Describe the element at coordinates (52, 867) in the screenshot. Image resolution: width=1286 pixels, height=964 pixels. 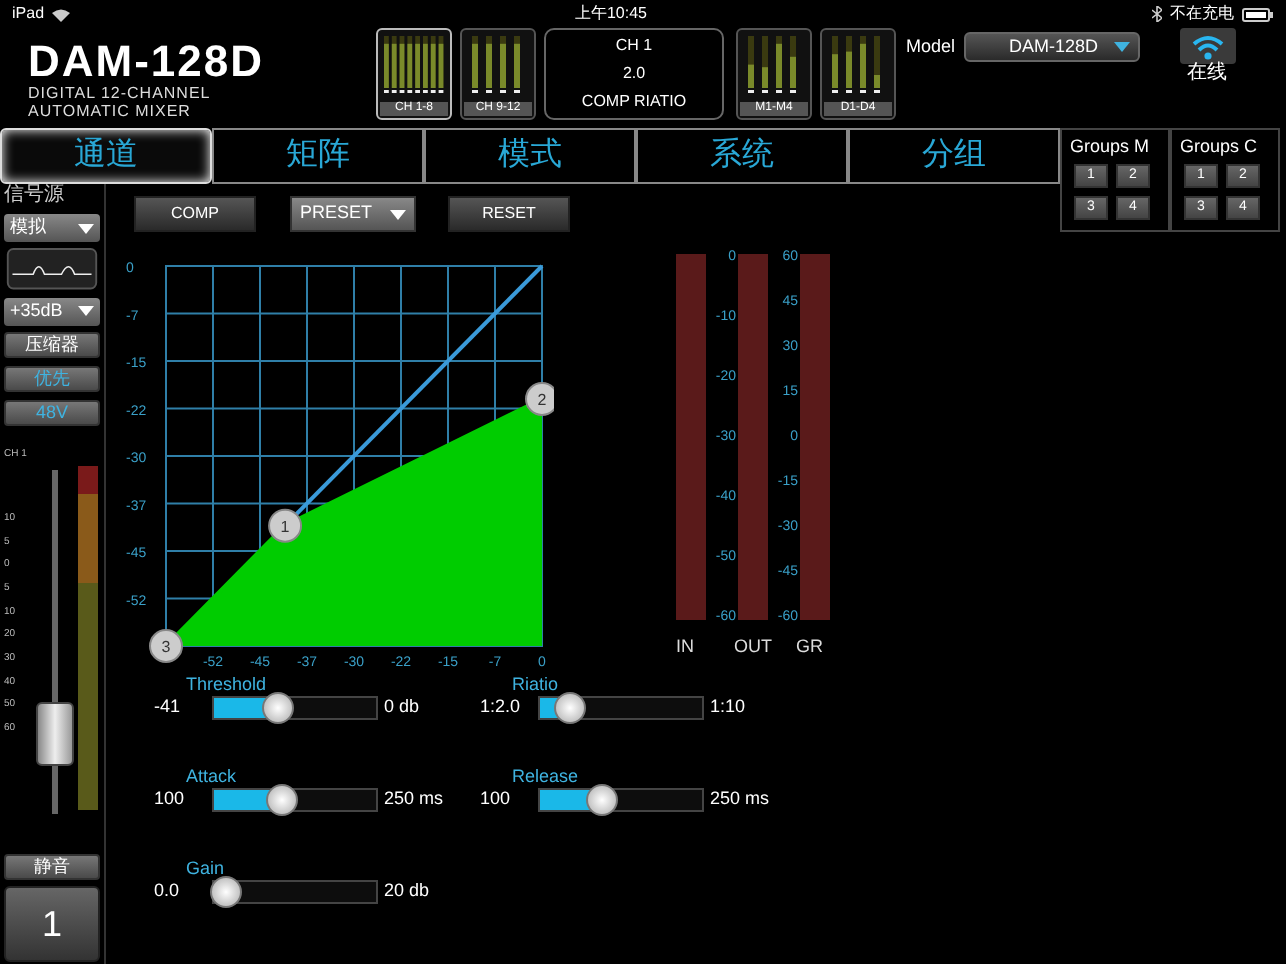
I see `mute-button: 静音` at that location.